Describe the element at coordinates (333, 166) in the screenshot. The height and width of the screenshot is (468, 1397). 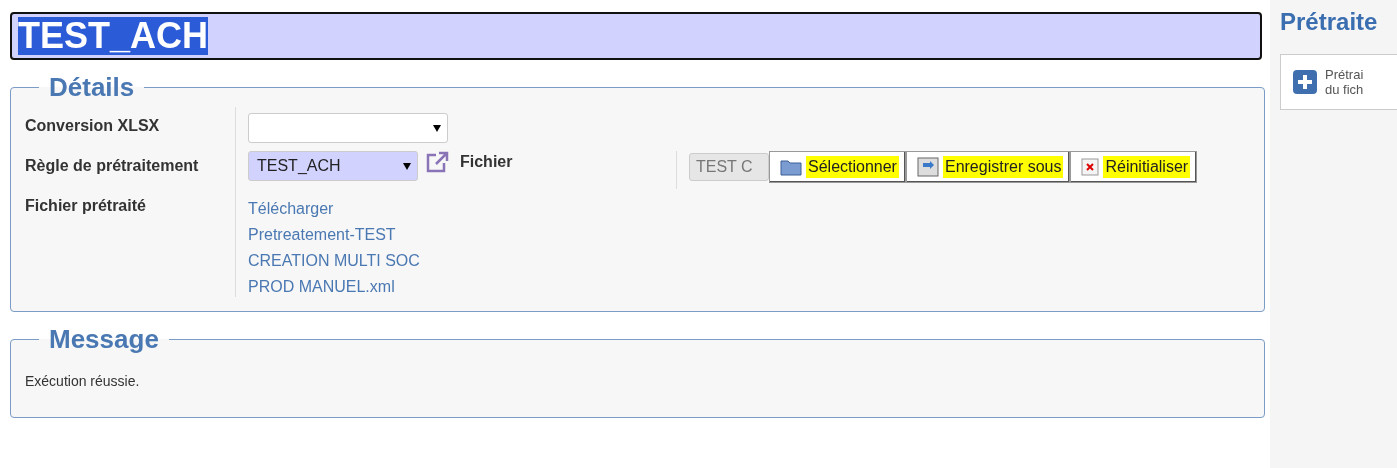
I see `rule-select: TEST_ACH` at that location.